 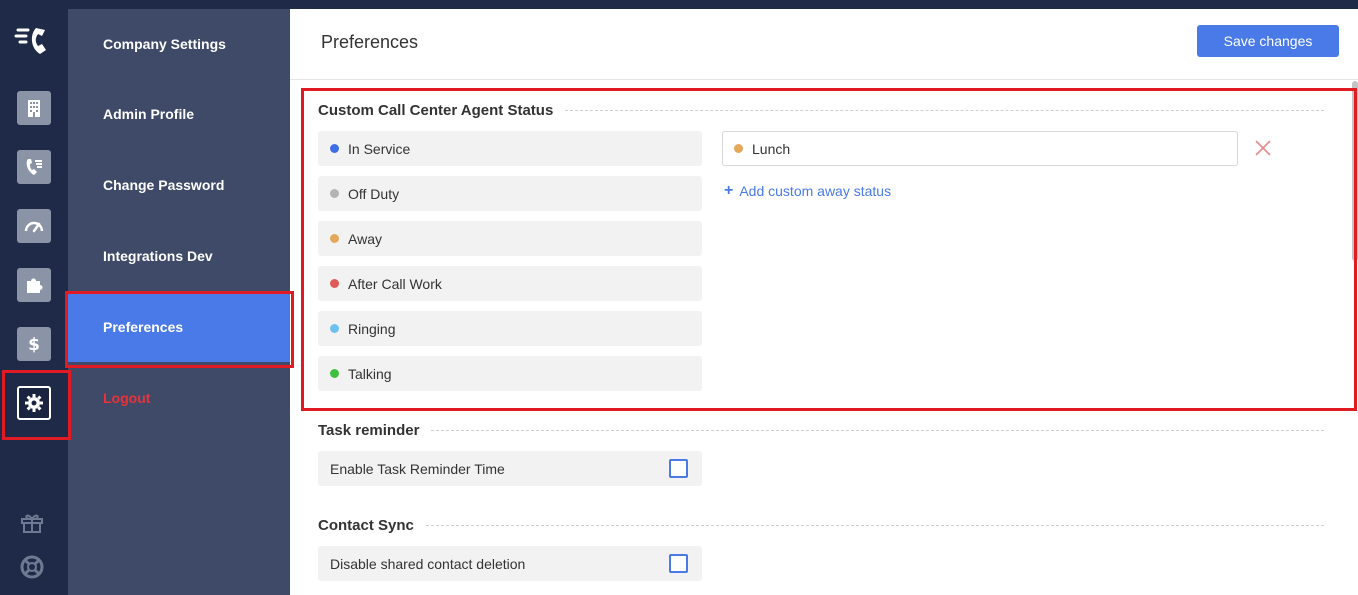 I want to click on call-list-icon, so click(x=34, y=167).